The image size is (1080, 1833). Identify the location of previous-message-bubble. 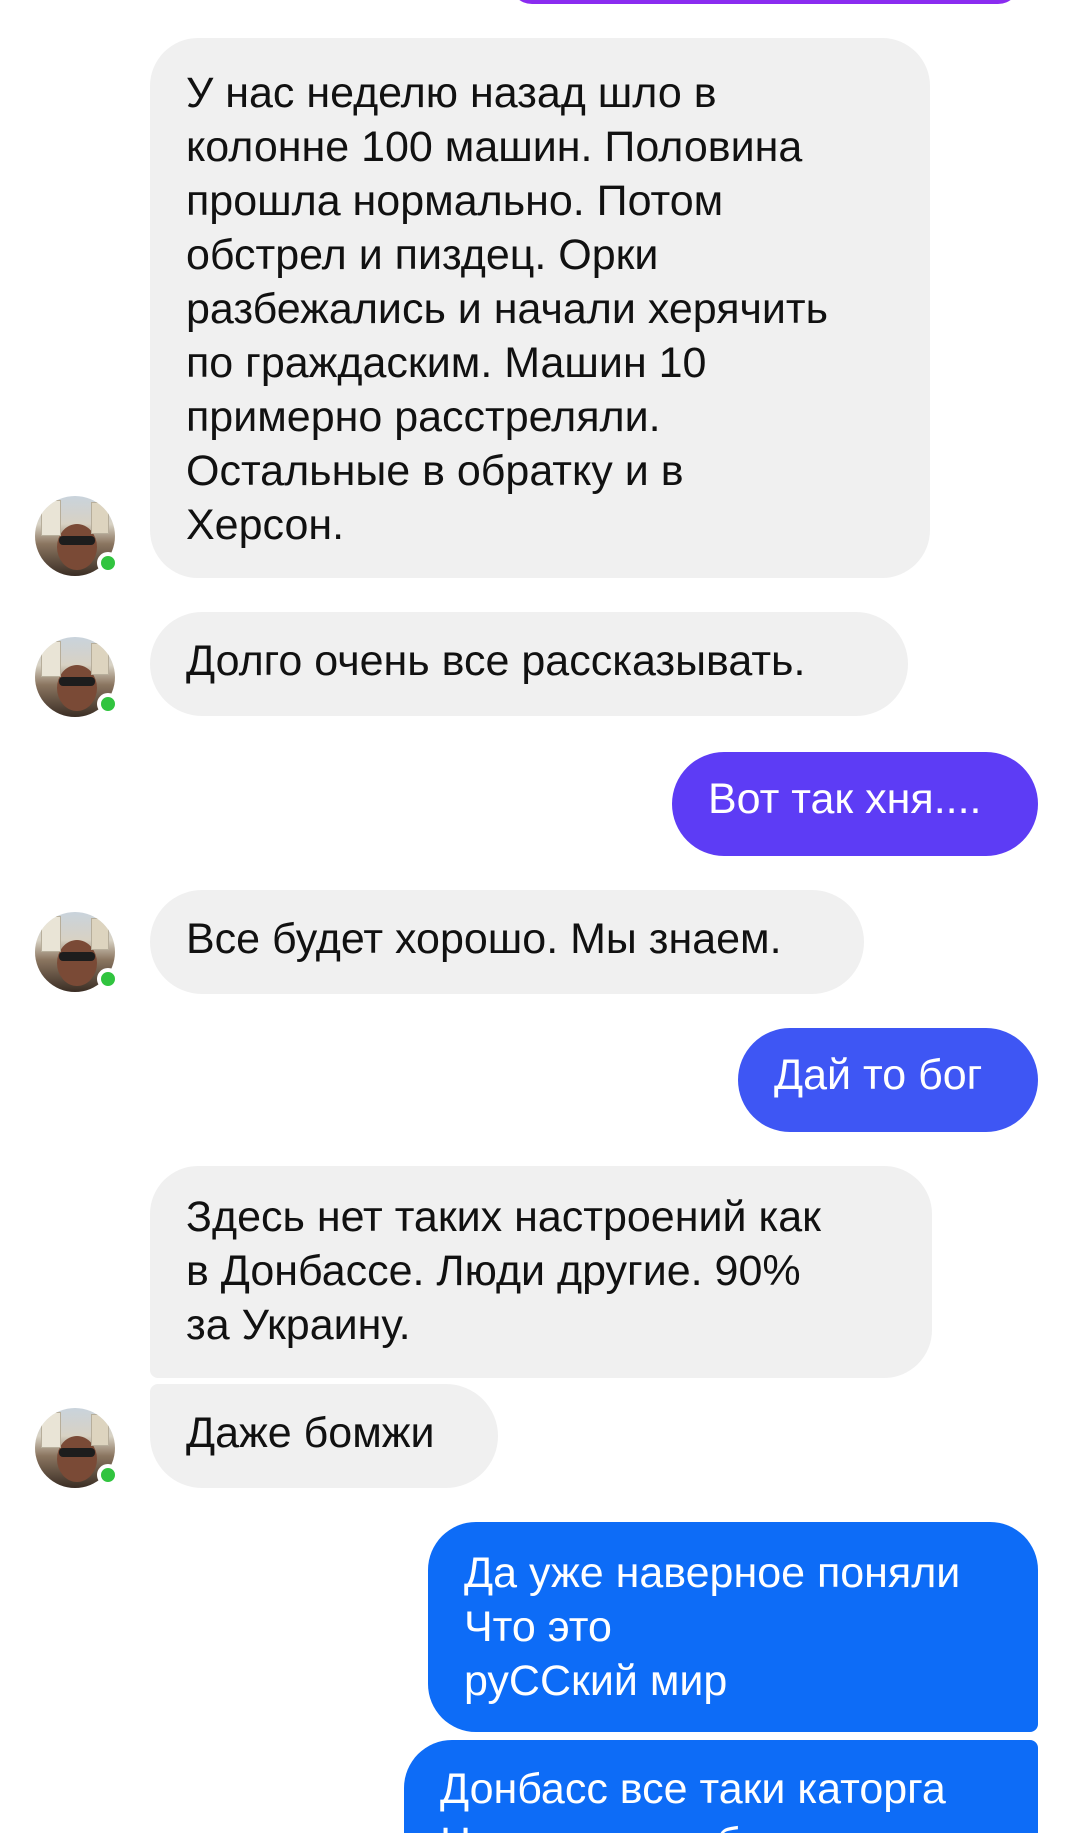
(765, 2).